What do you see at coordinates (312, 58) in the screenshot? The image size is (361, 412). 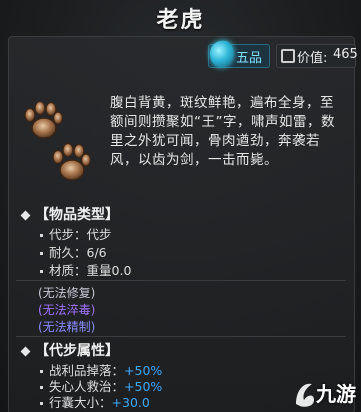 I see `value-label: 价值:` at bounding box center [312, 58].